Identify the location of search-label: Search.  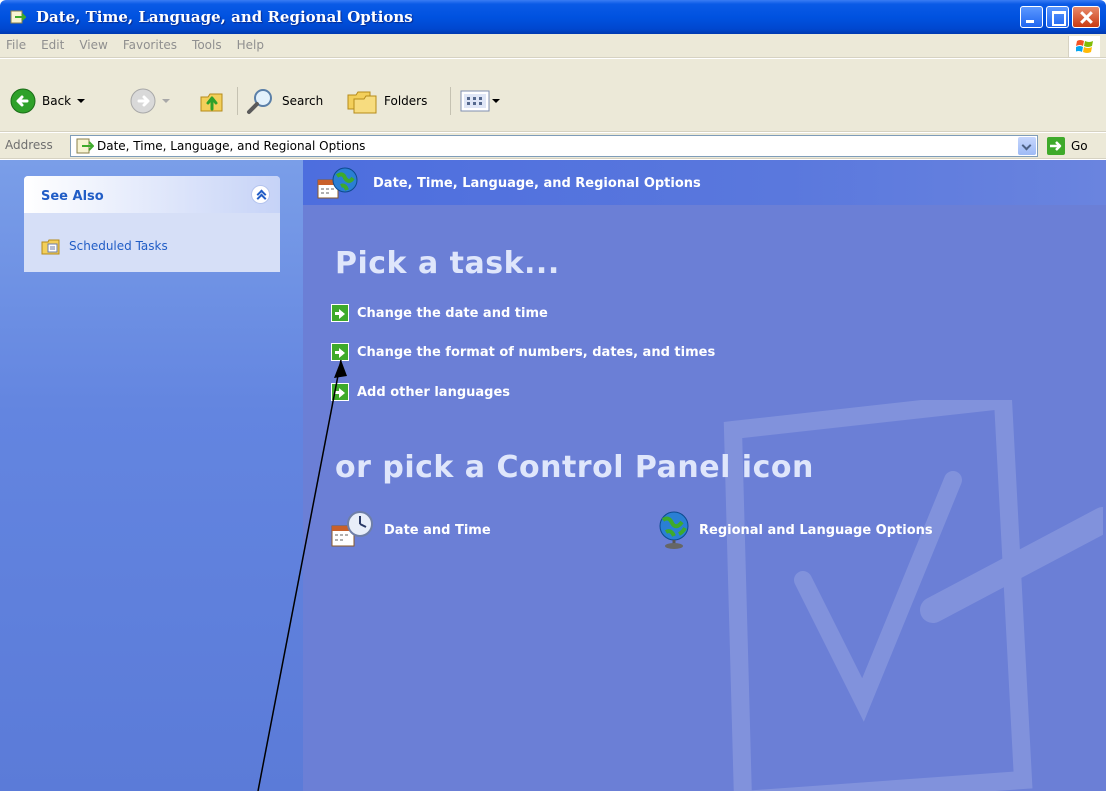
(303, 101).